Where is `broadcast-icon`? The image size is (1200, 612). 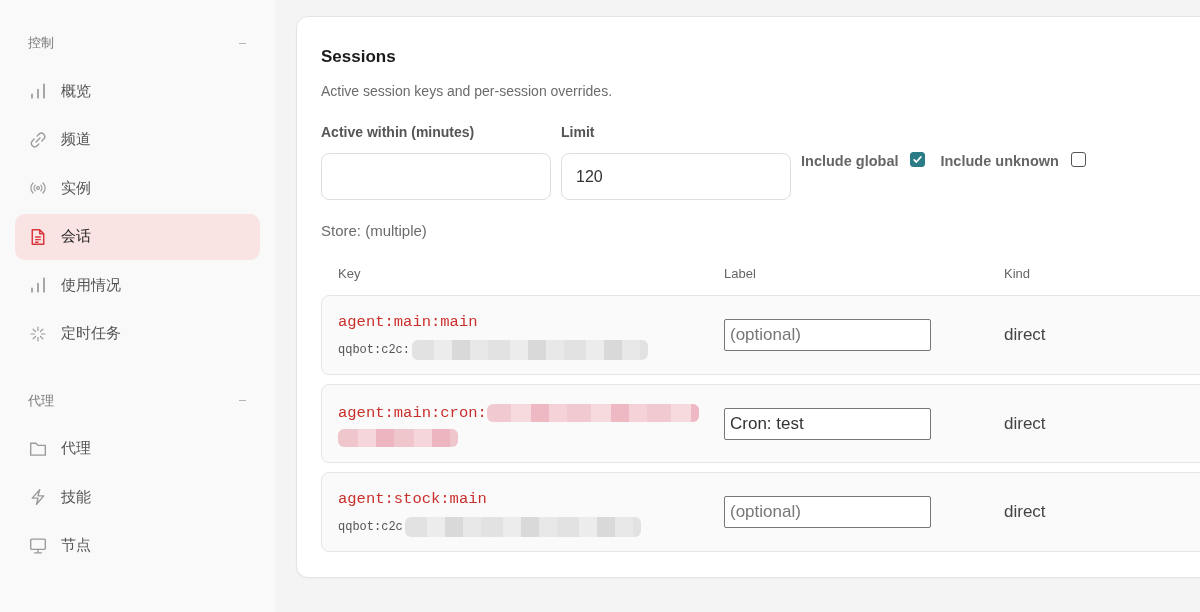 broadcast-icon is located at coordinates (38, 188).